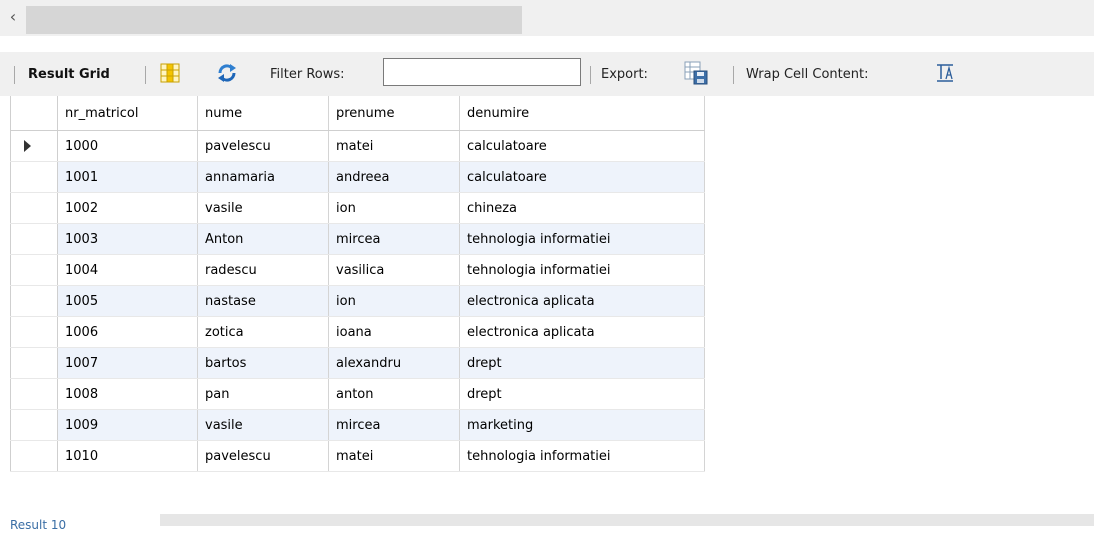 The image size is (1094, 538). I want to click on header-row: nr_matricol nume prenume denumire, so click(357, 113).